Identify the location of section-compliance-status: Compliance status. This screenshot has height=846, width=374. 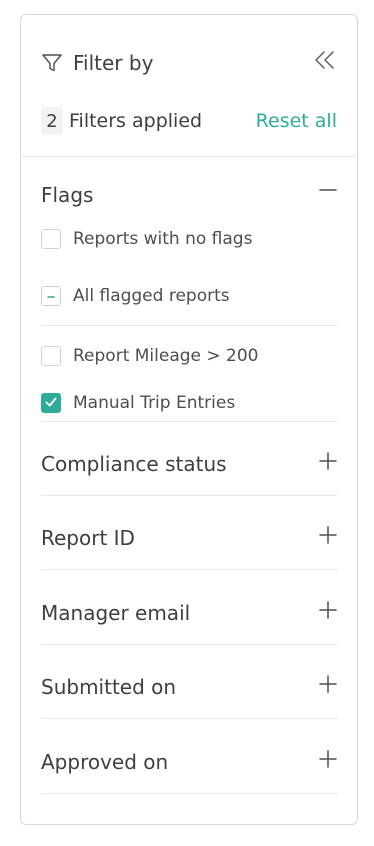
(189, 459).